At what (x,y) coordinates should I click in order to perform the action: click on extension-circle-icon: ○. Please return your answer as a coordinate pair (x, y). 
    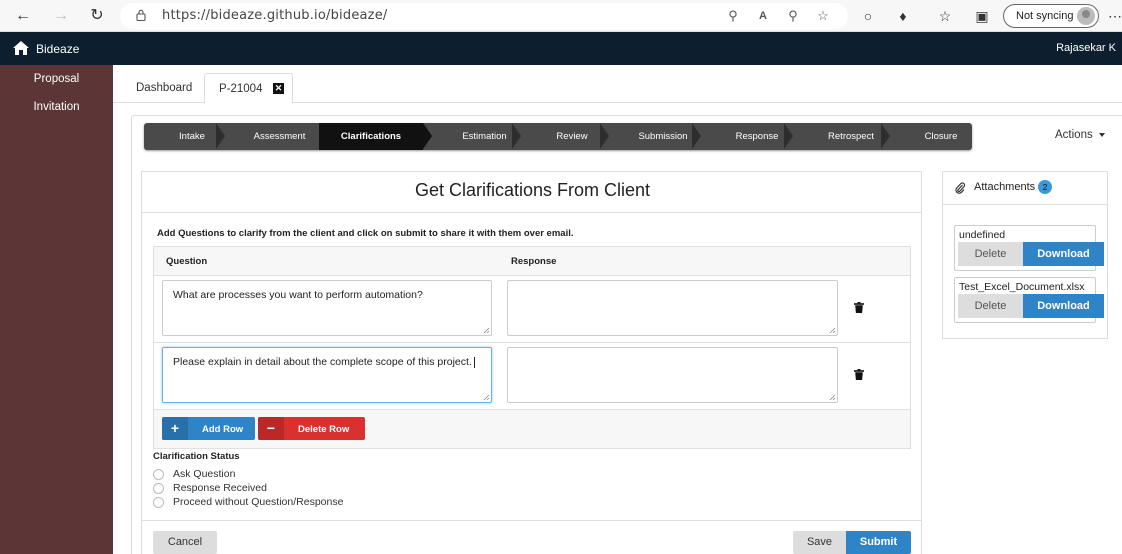
    Looking at the image, I should click on (868, 16).